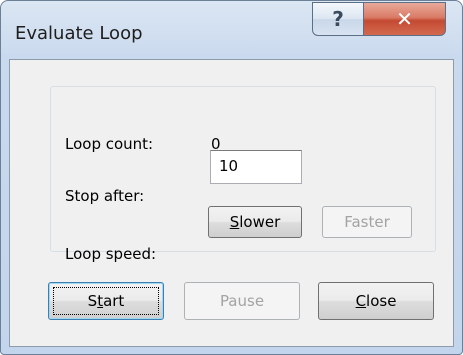 This screenshot has width=463, height=355. I want to click on help-icon: ?, so click(338, 19).